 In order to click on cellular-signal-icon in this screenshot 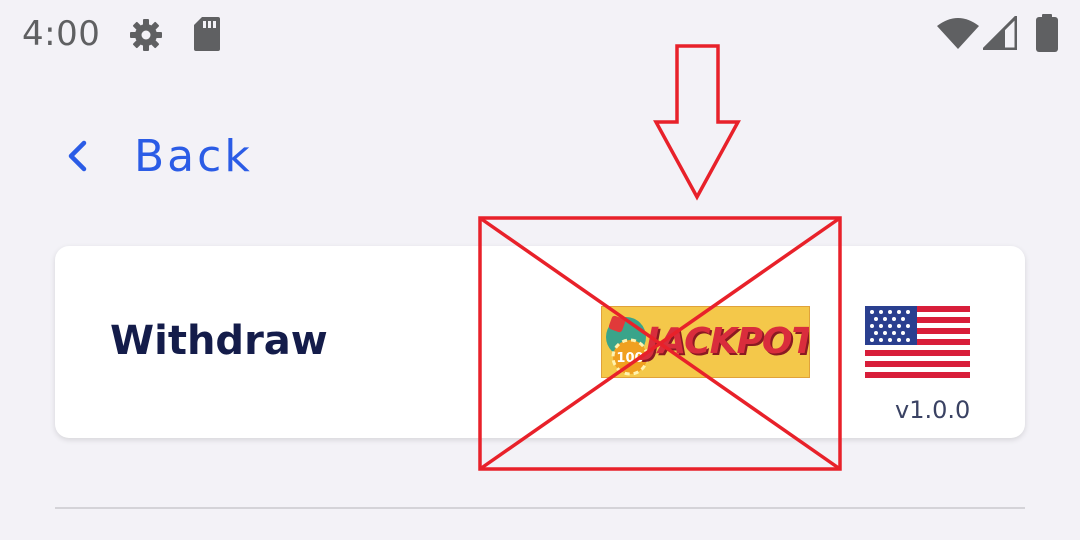, I will do `click(1000, 33)`.